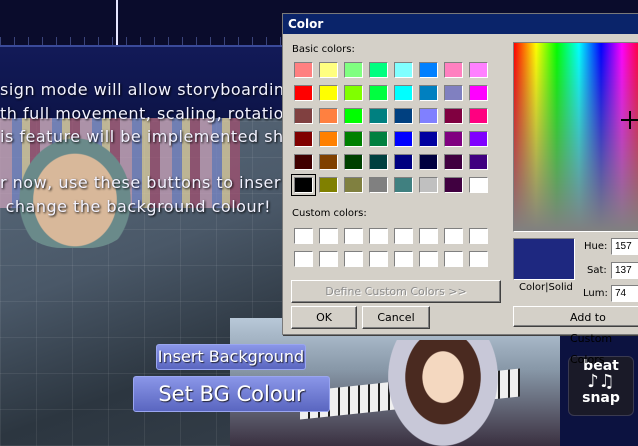 The width and height of the screenshot is (638, 446). Describe the element at coordinates (231, 357) in the screenshot. I see `insert-background-button: Insert Background` at that location.